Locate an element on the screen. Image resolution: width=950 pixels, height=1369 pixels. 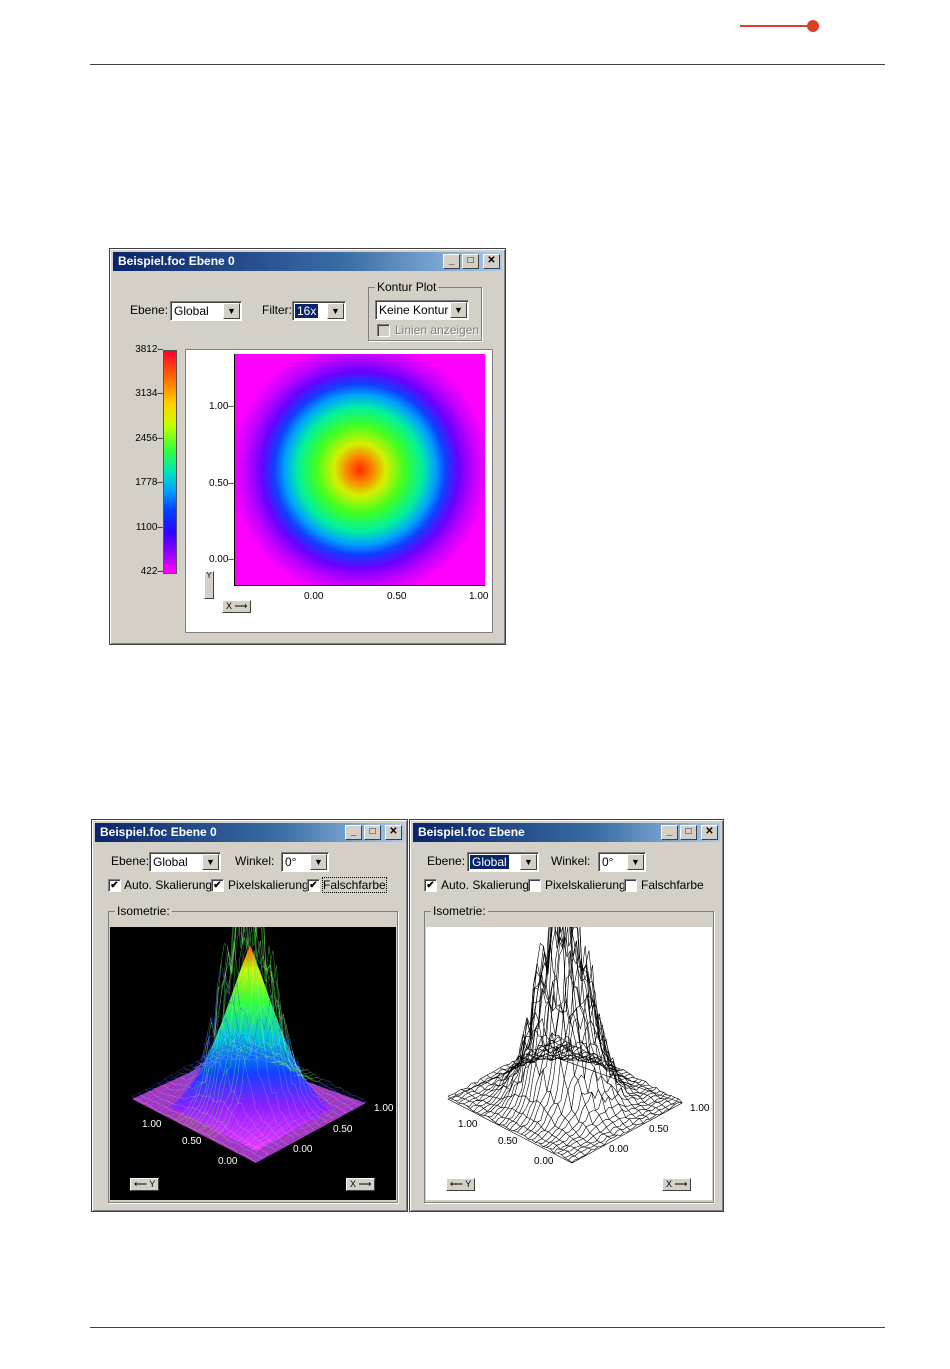
false-color-checkbox is located at coordinates (630, 885).